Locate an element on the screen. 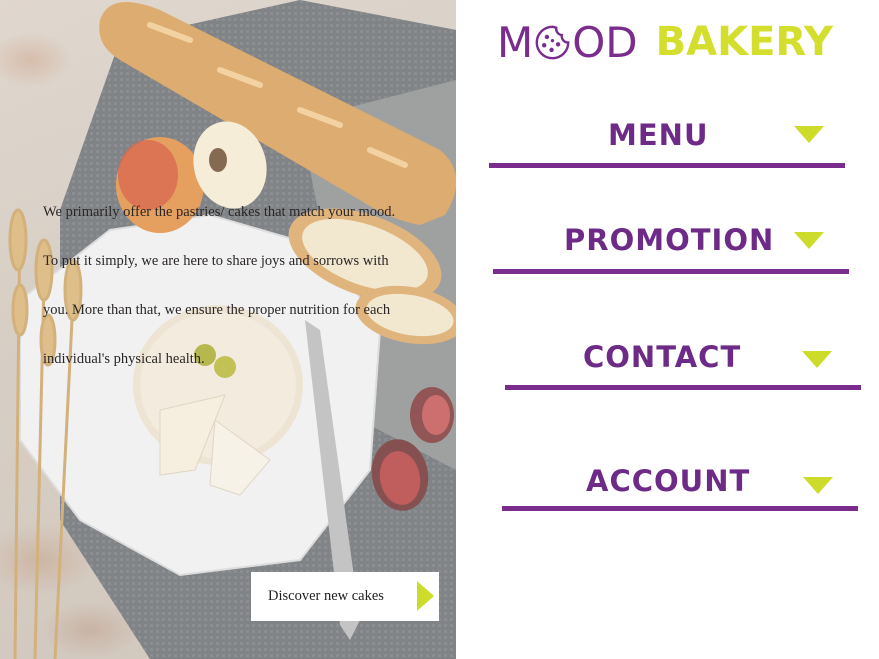 The image size is (879, 659). nav-item-menu: MENU is located at coordinates (668, 141).